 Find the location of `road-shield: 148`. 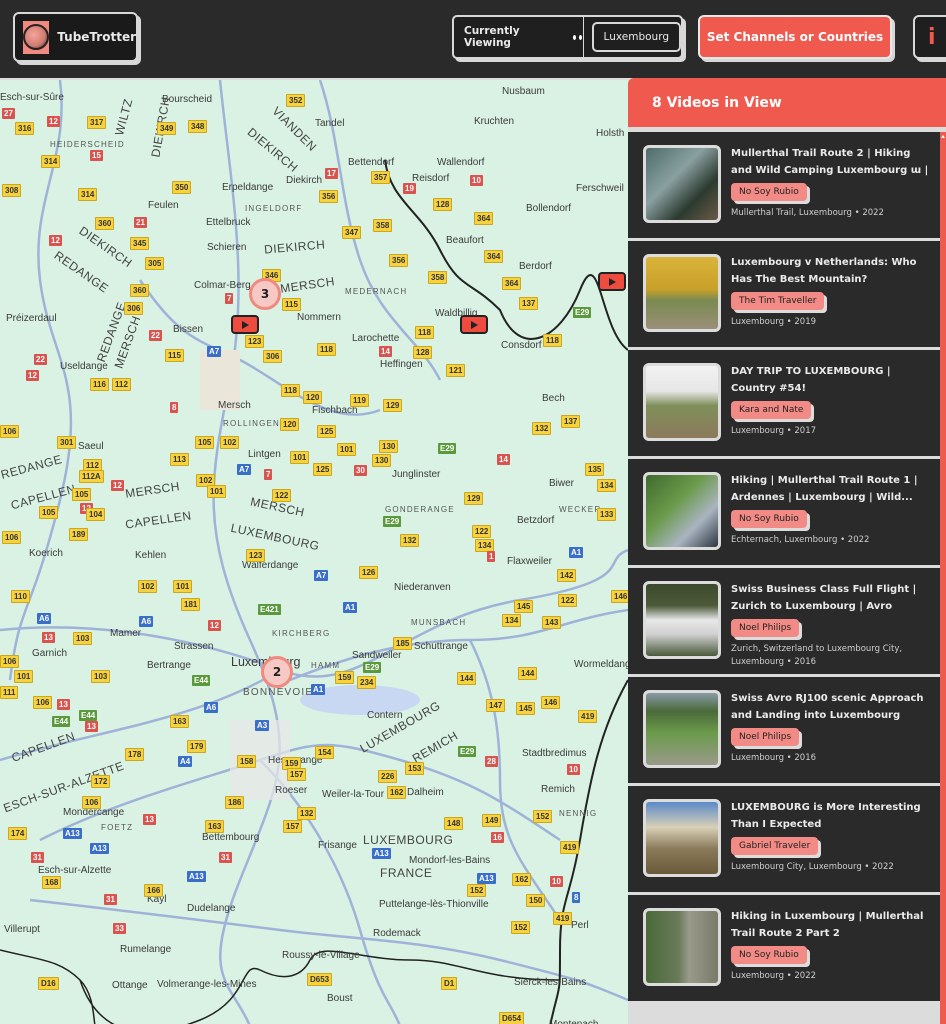

road-shield: 148 is located at coordinates (454, 823).